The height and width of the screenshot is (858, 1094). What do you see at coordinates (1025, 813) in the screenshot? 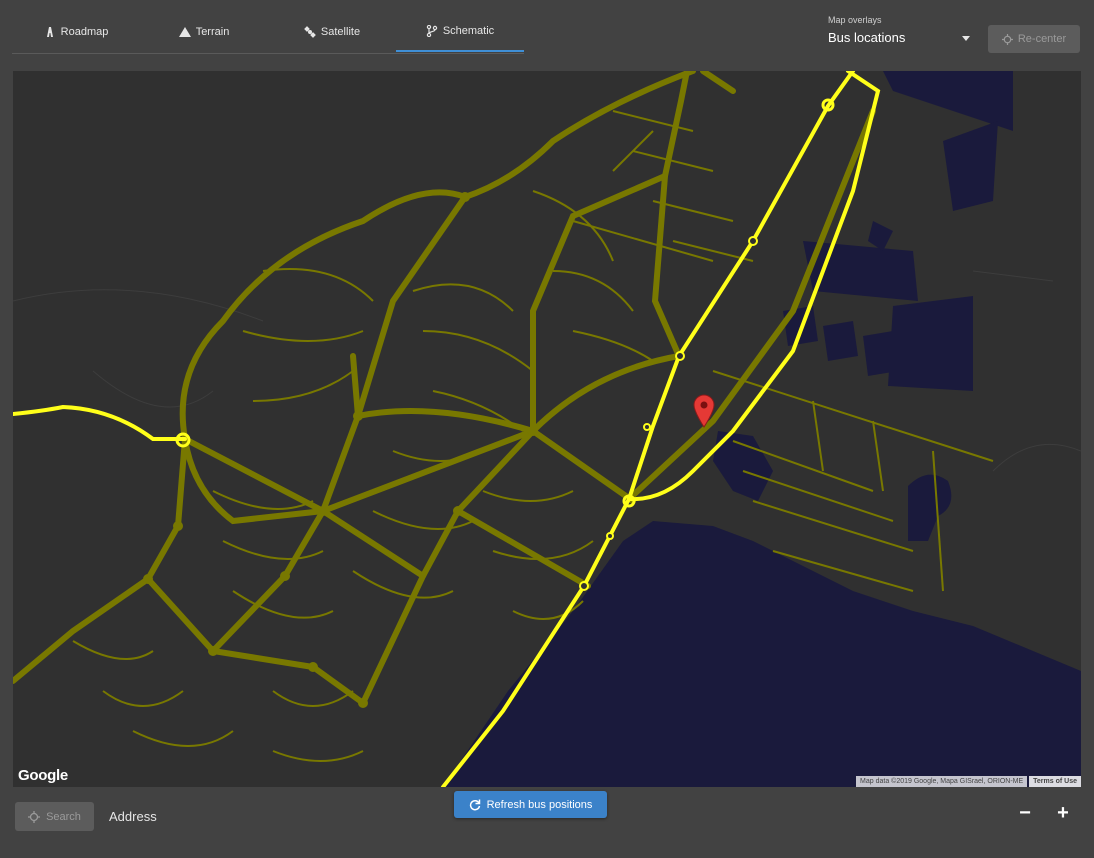
I see `zoom-out-button: −` at bounding box center [1025, 813].